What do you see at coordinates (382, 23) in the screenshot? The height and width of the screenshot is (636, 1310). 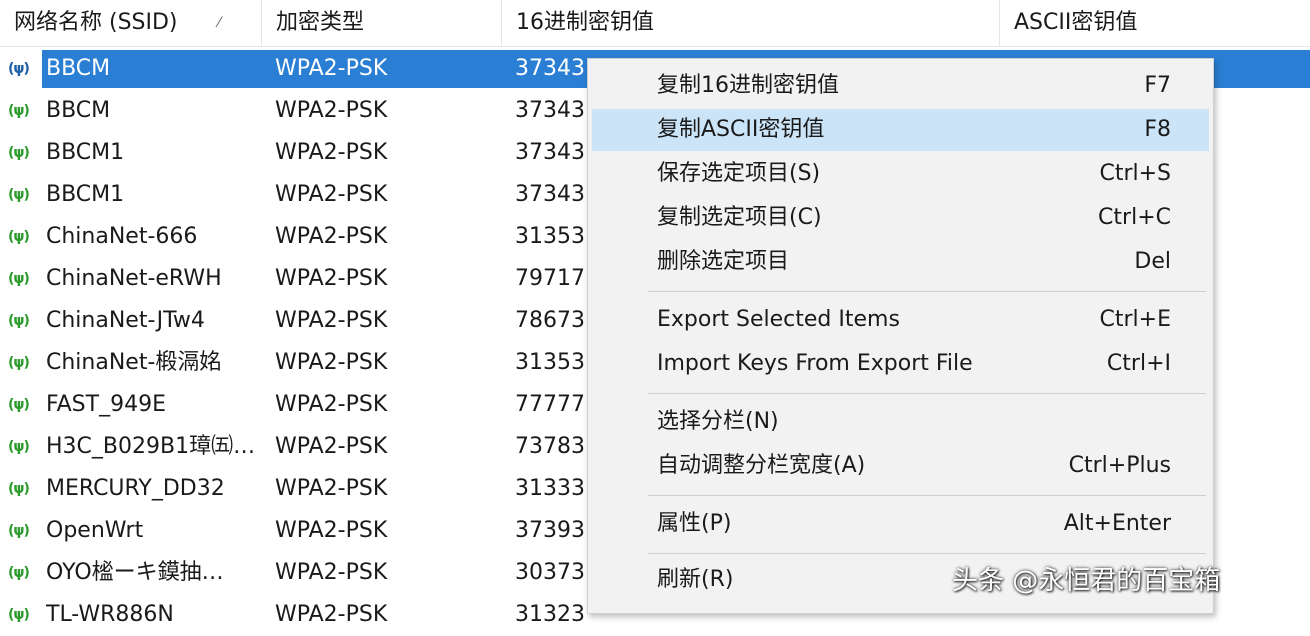 I see `column-header-auth: 加密类型` at bounding box center [382, 23].